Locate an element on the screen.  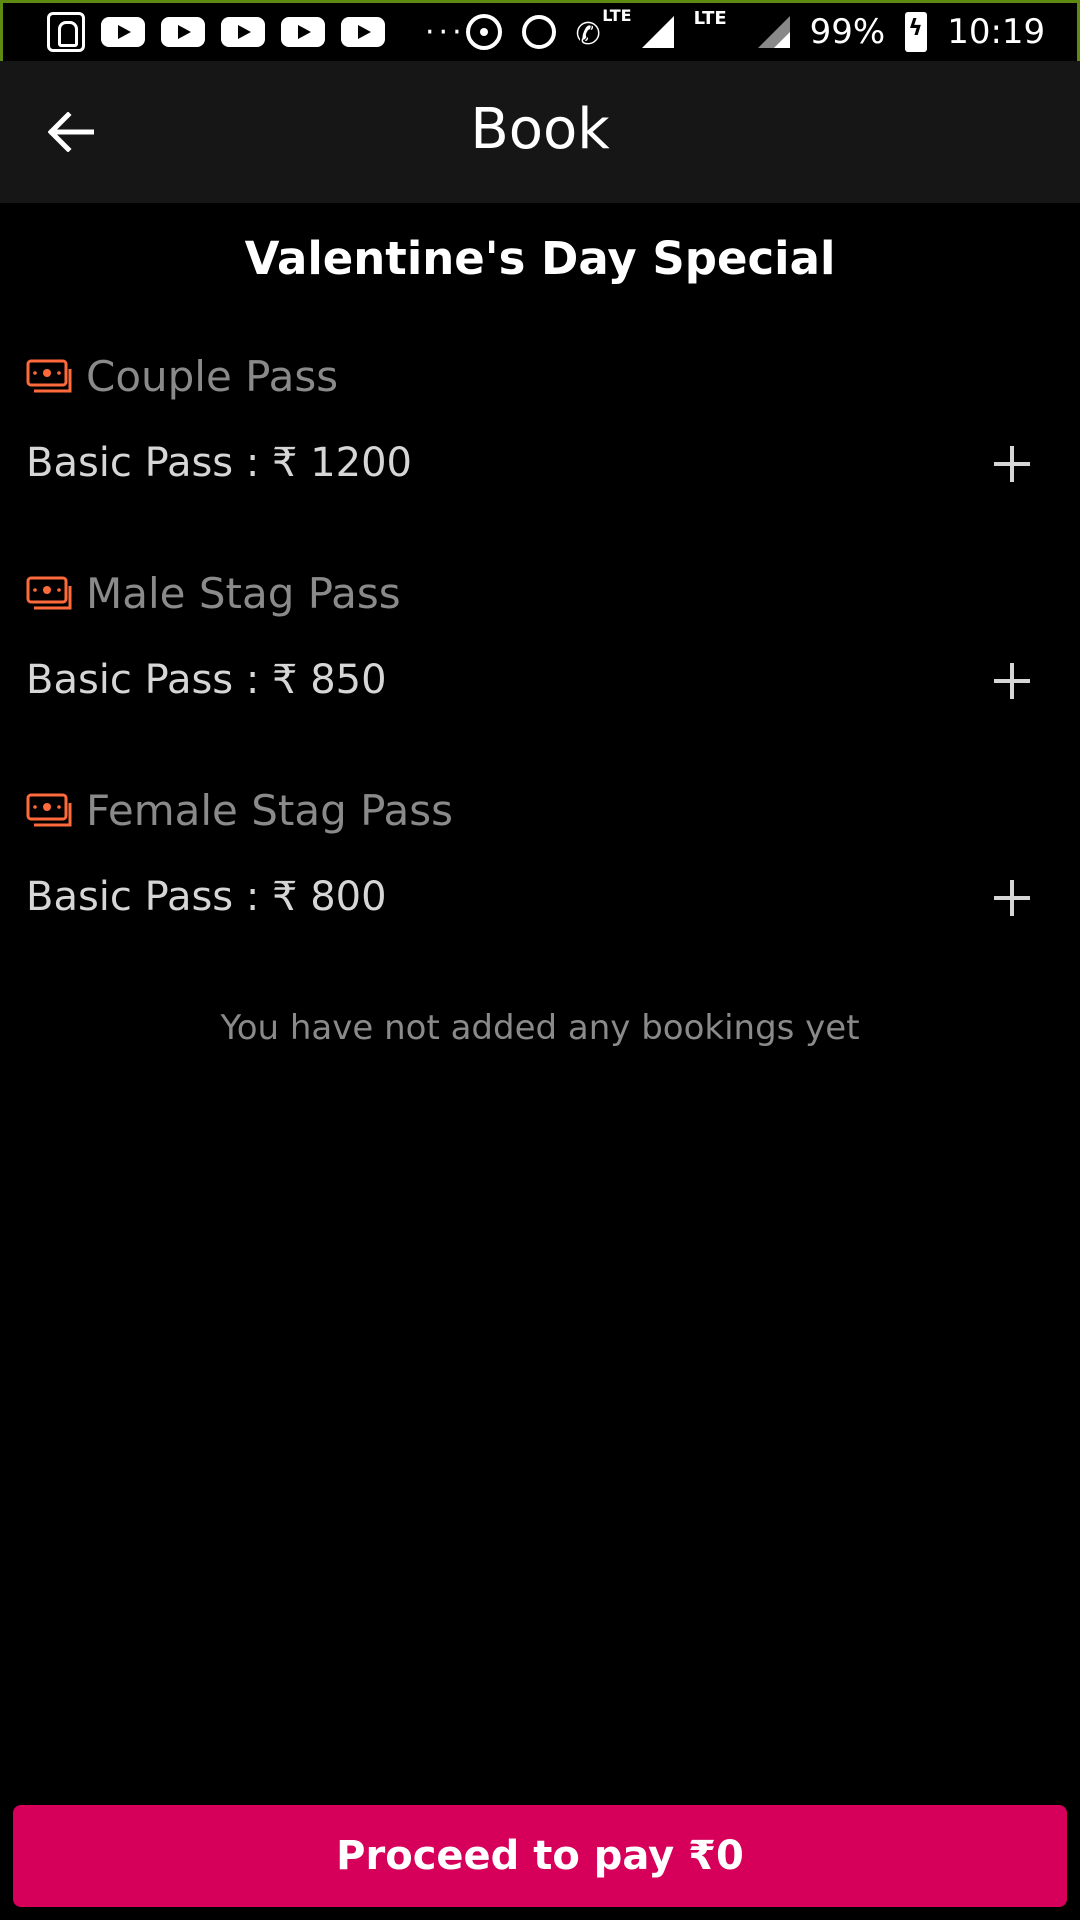
section-header: Female Stag Pass is located at coordinates (239, 810).